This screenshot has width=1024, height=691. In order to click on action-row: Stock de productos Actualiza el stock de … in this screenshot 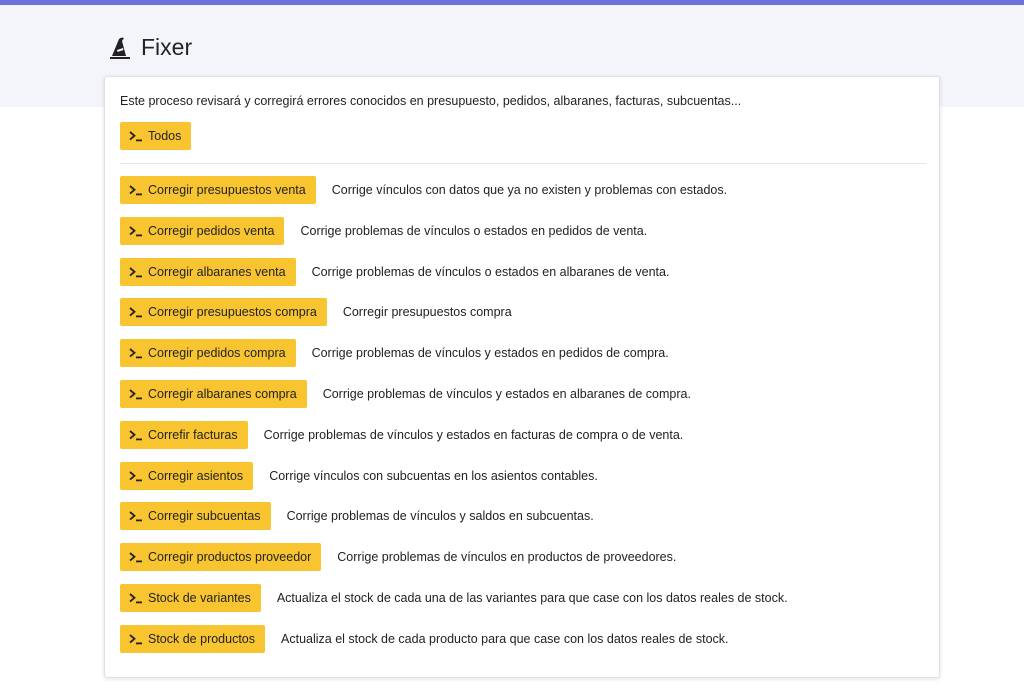, I will do `click(424, 639)`.